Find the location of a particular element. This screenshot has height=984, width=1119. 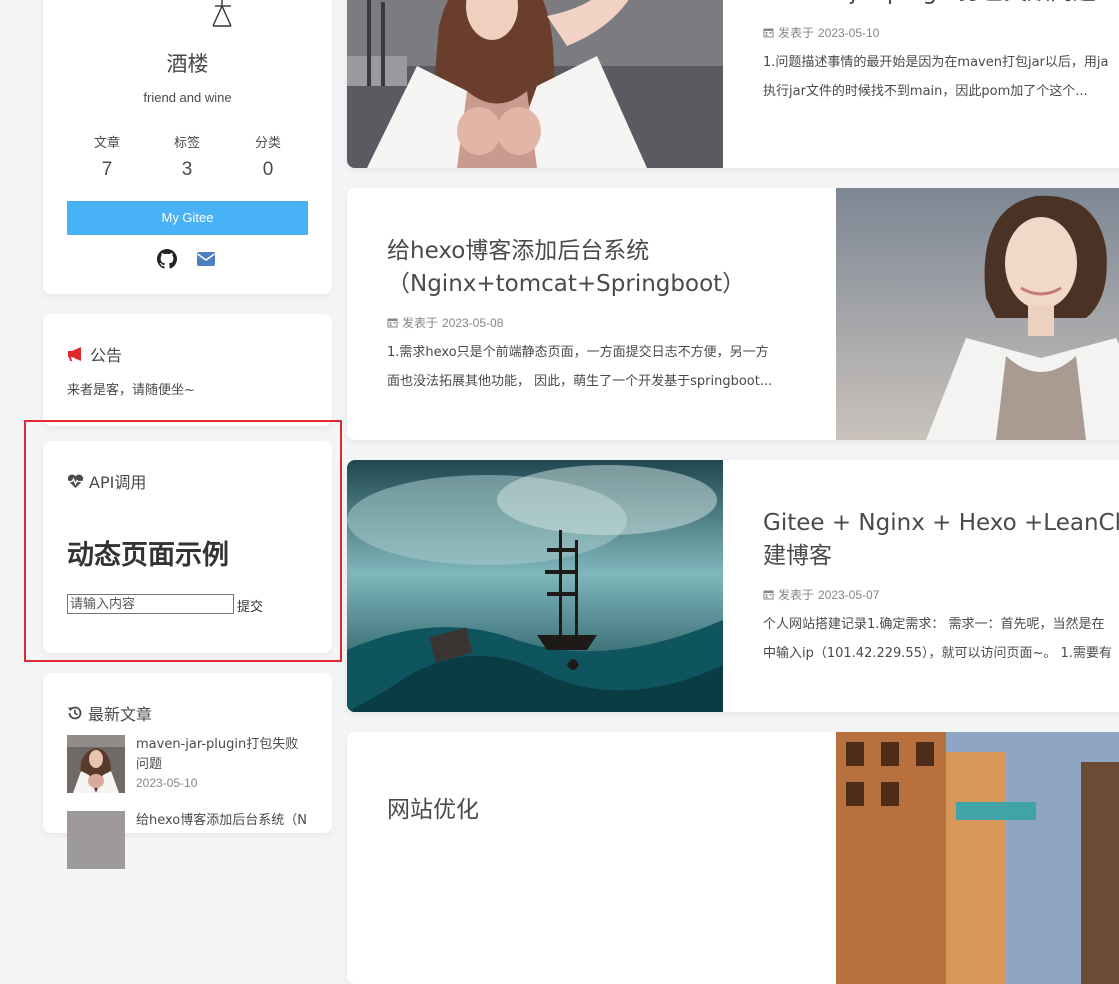

author-name: 酒楼 is located at coordinates (187, 64).